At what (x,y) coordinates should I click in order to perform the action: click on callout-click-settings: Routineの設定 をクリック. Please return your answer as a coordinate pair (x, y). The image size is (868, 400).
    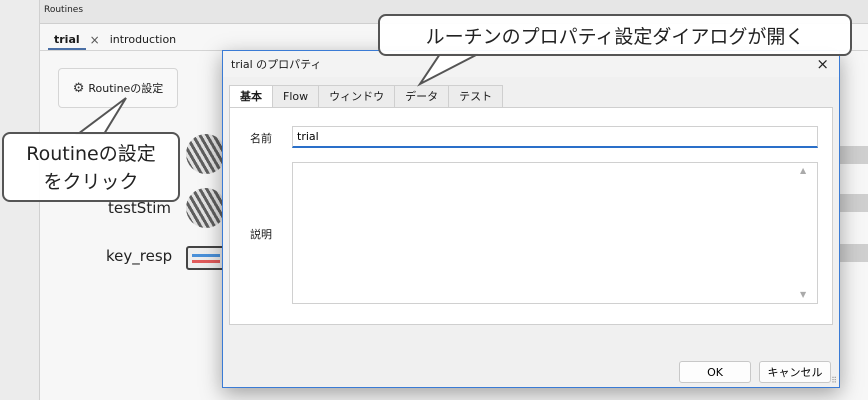
    Looking at the image, I should click on (91, 167).